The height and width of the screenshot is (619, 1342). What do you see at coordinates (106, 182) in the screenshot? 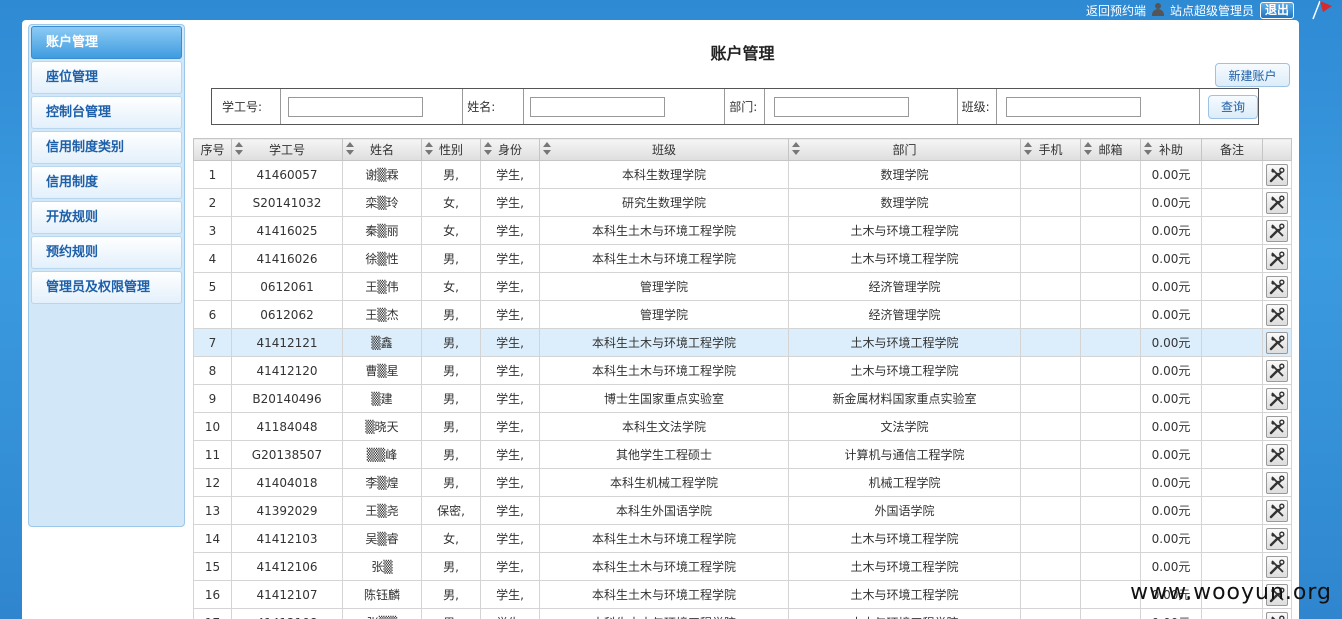
I see `sidebar-item-credit-system: 信用制度` at bounding box center [106, 182].